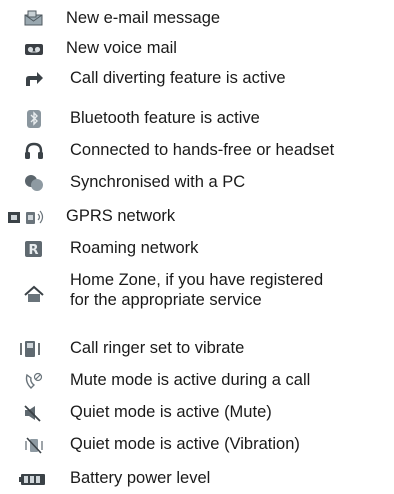 Image resolution: width=394 pixels, height=494 pixels. What do you see at coordinates (36, 217) in the screenshot?
I see `gprs-icon` at bounding box center [36, 217].